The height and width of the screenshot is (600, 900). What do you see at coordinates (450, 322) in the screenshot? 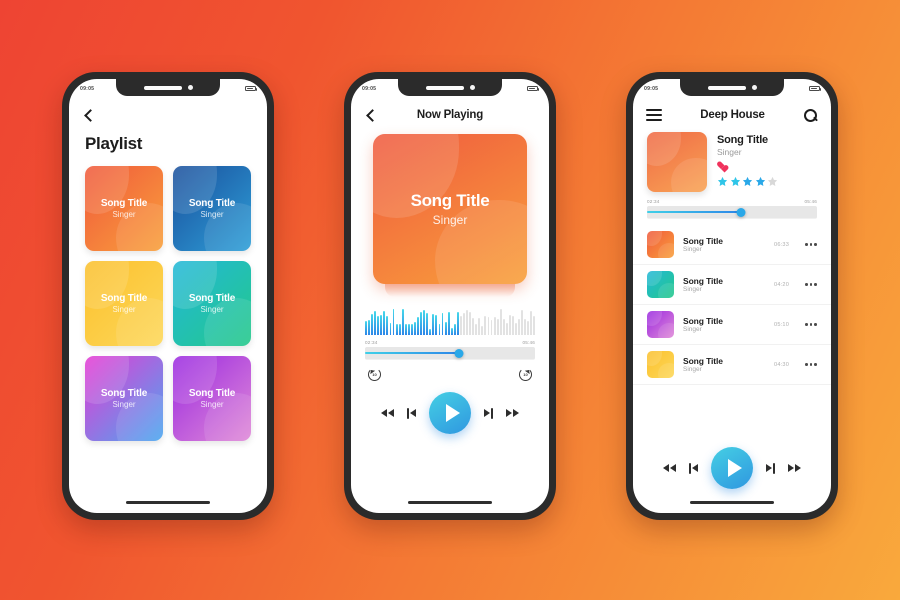
I see `audio-waveform` at bounding box center [450, 322].